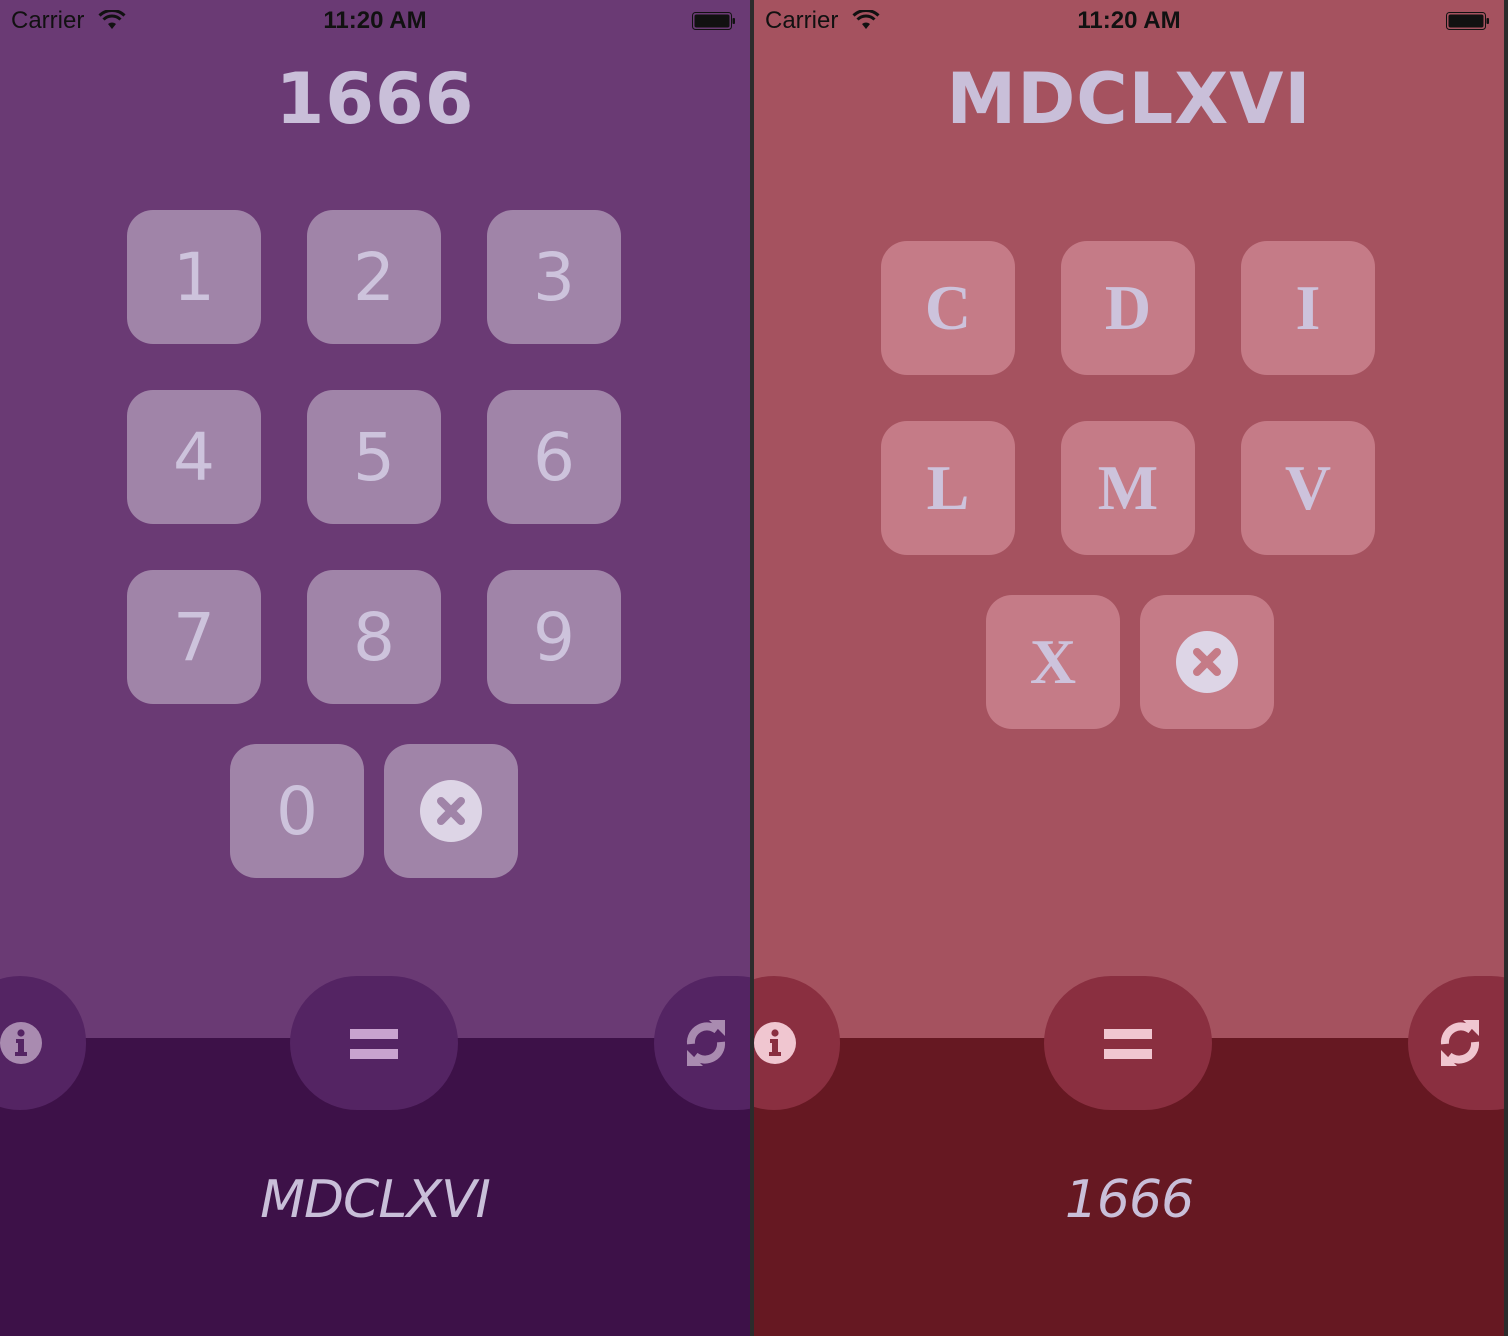  I want to click on key-m: M, so click(1128, 488).